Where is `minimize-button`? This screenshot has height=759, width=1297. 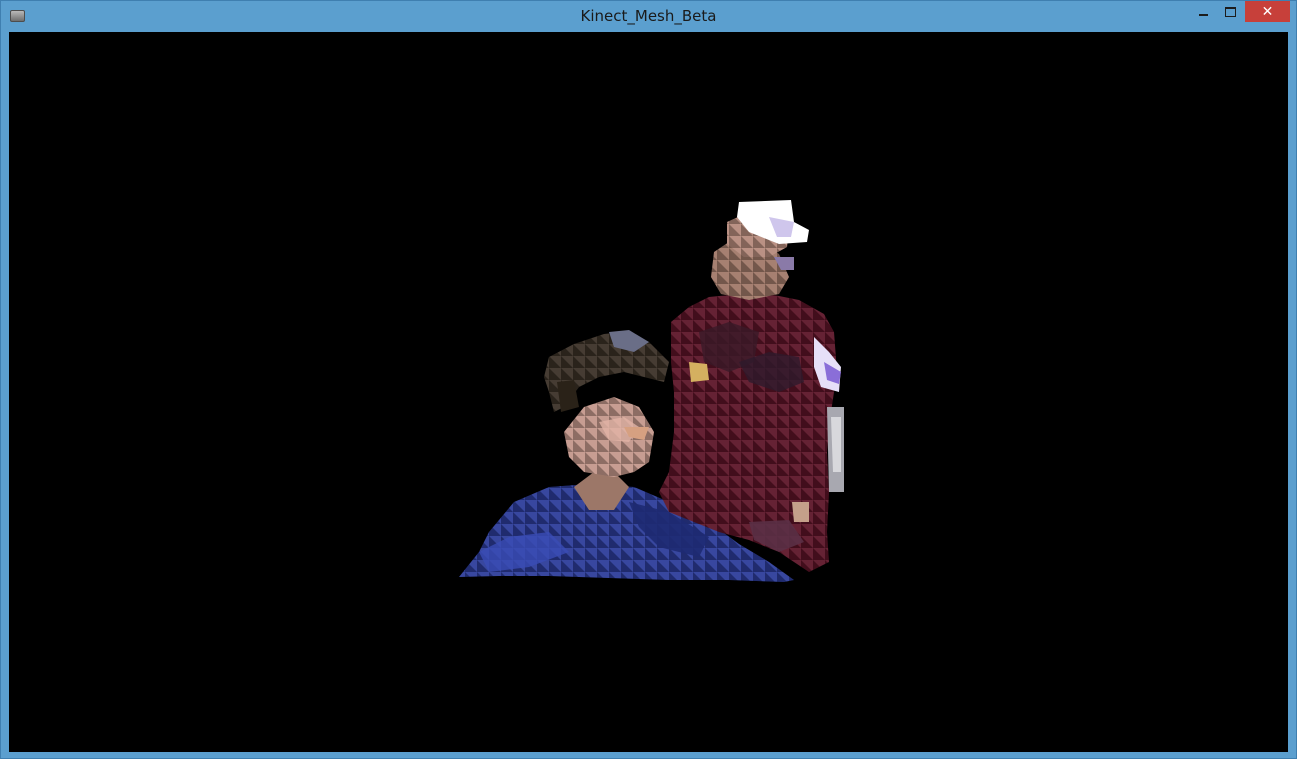 minimize-button is located at coordinates (1203, 11).